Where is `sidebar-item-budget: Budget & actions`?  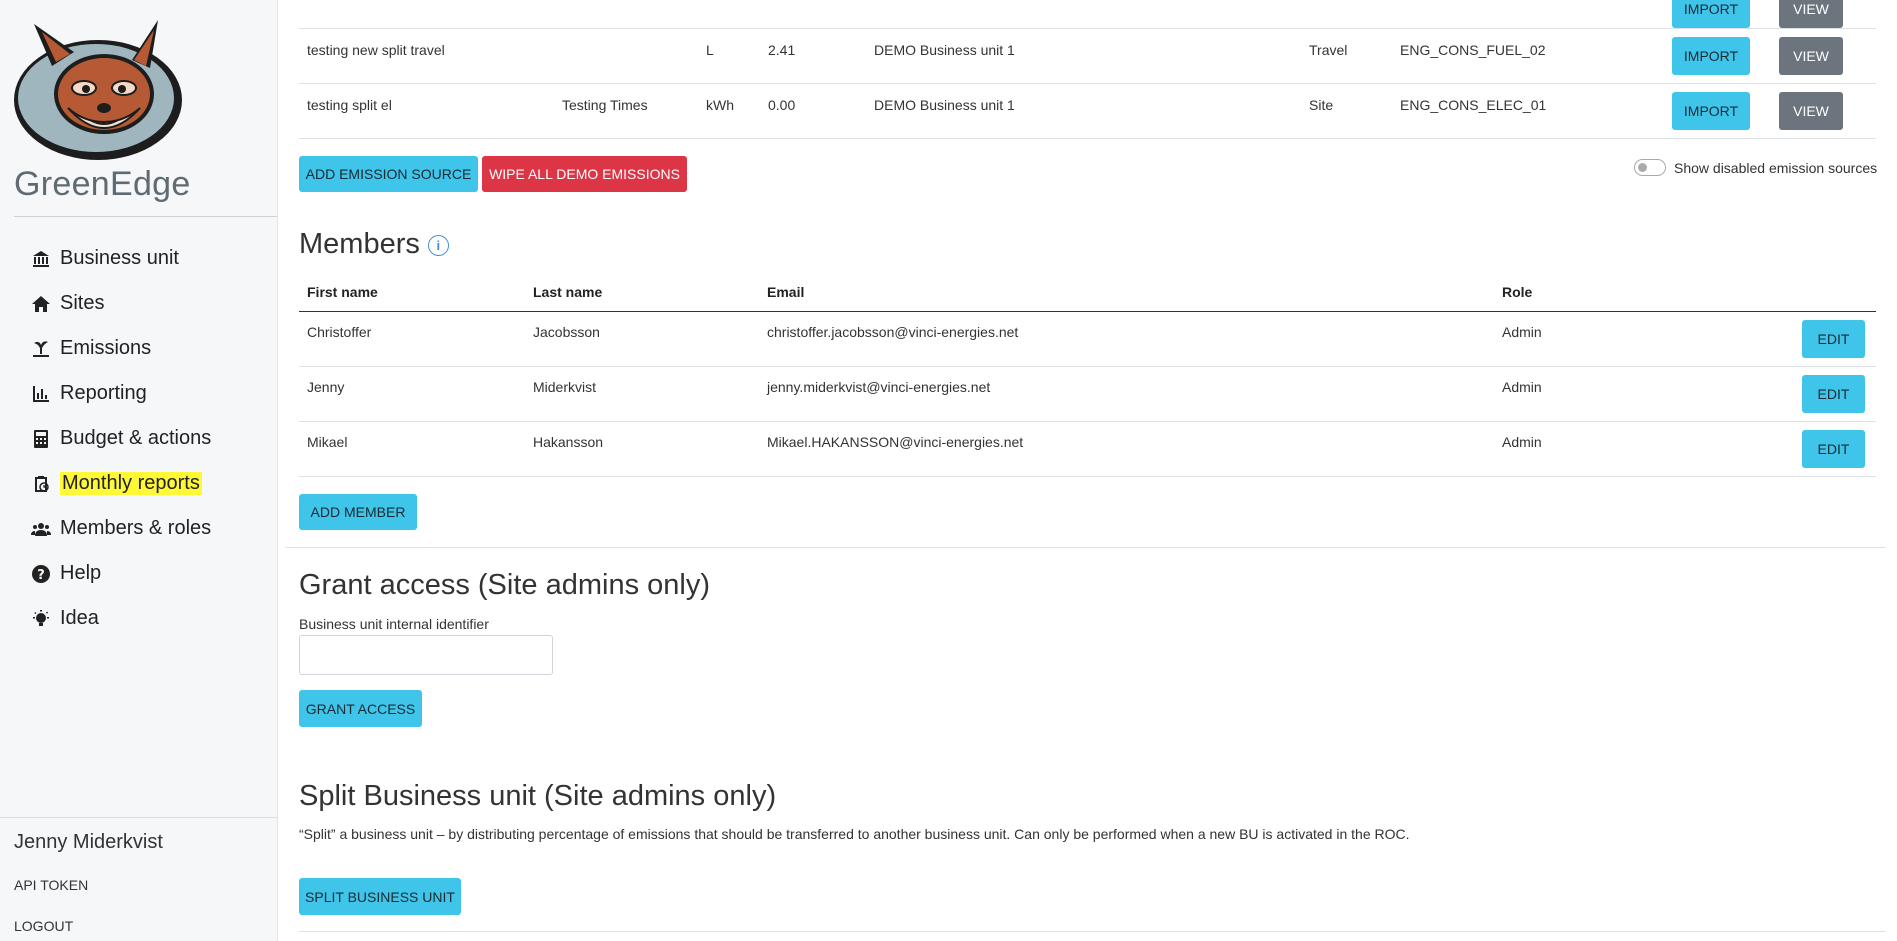
sidebar-item-budget: Budget & actions is located at coordinates (120, 438).